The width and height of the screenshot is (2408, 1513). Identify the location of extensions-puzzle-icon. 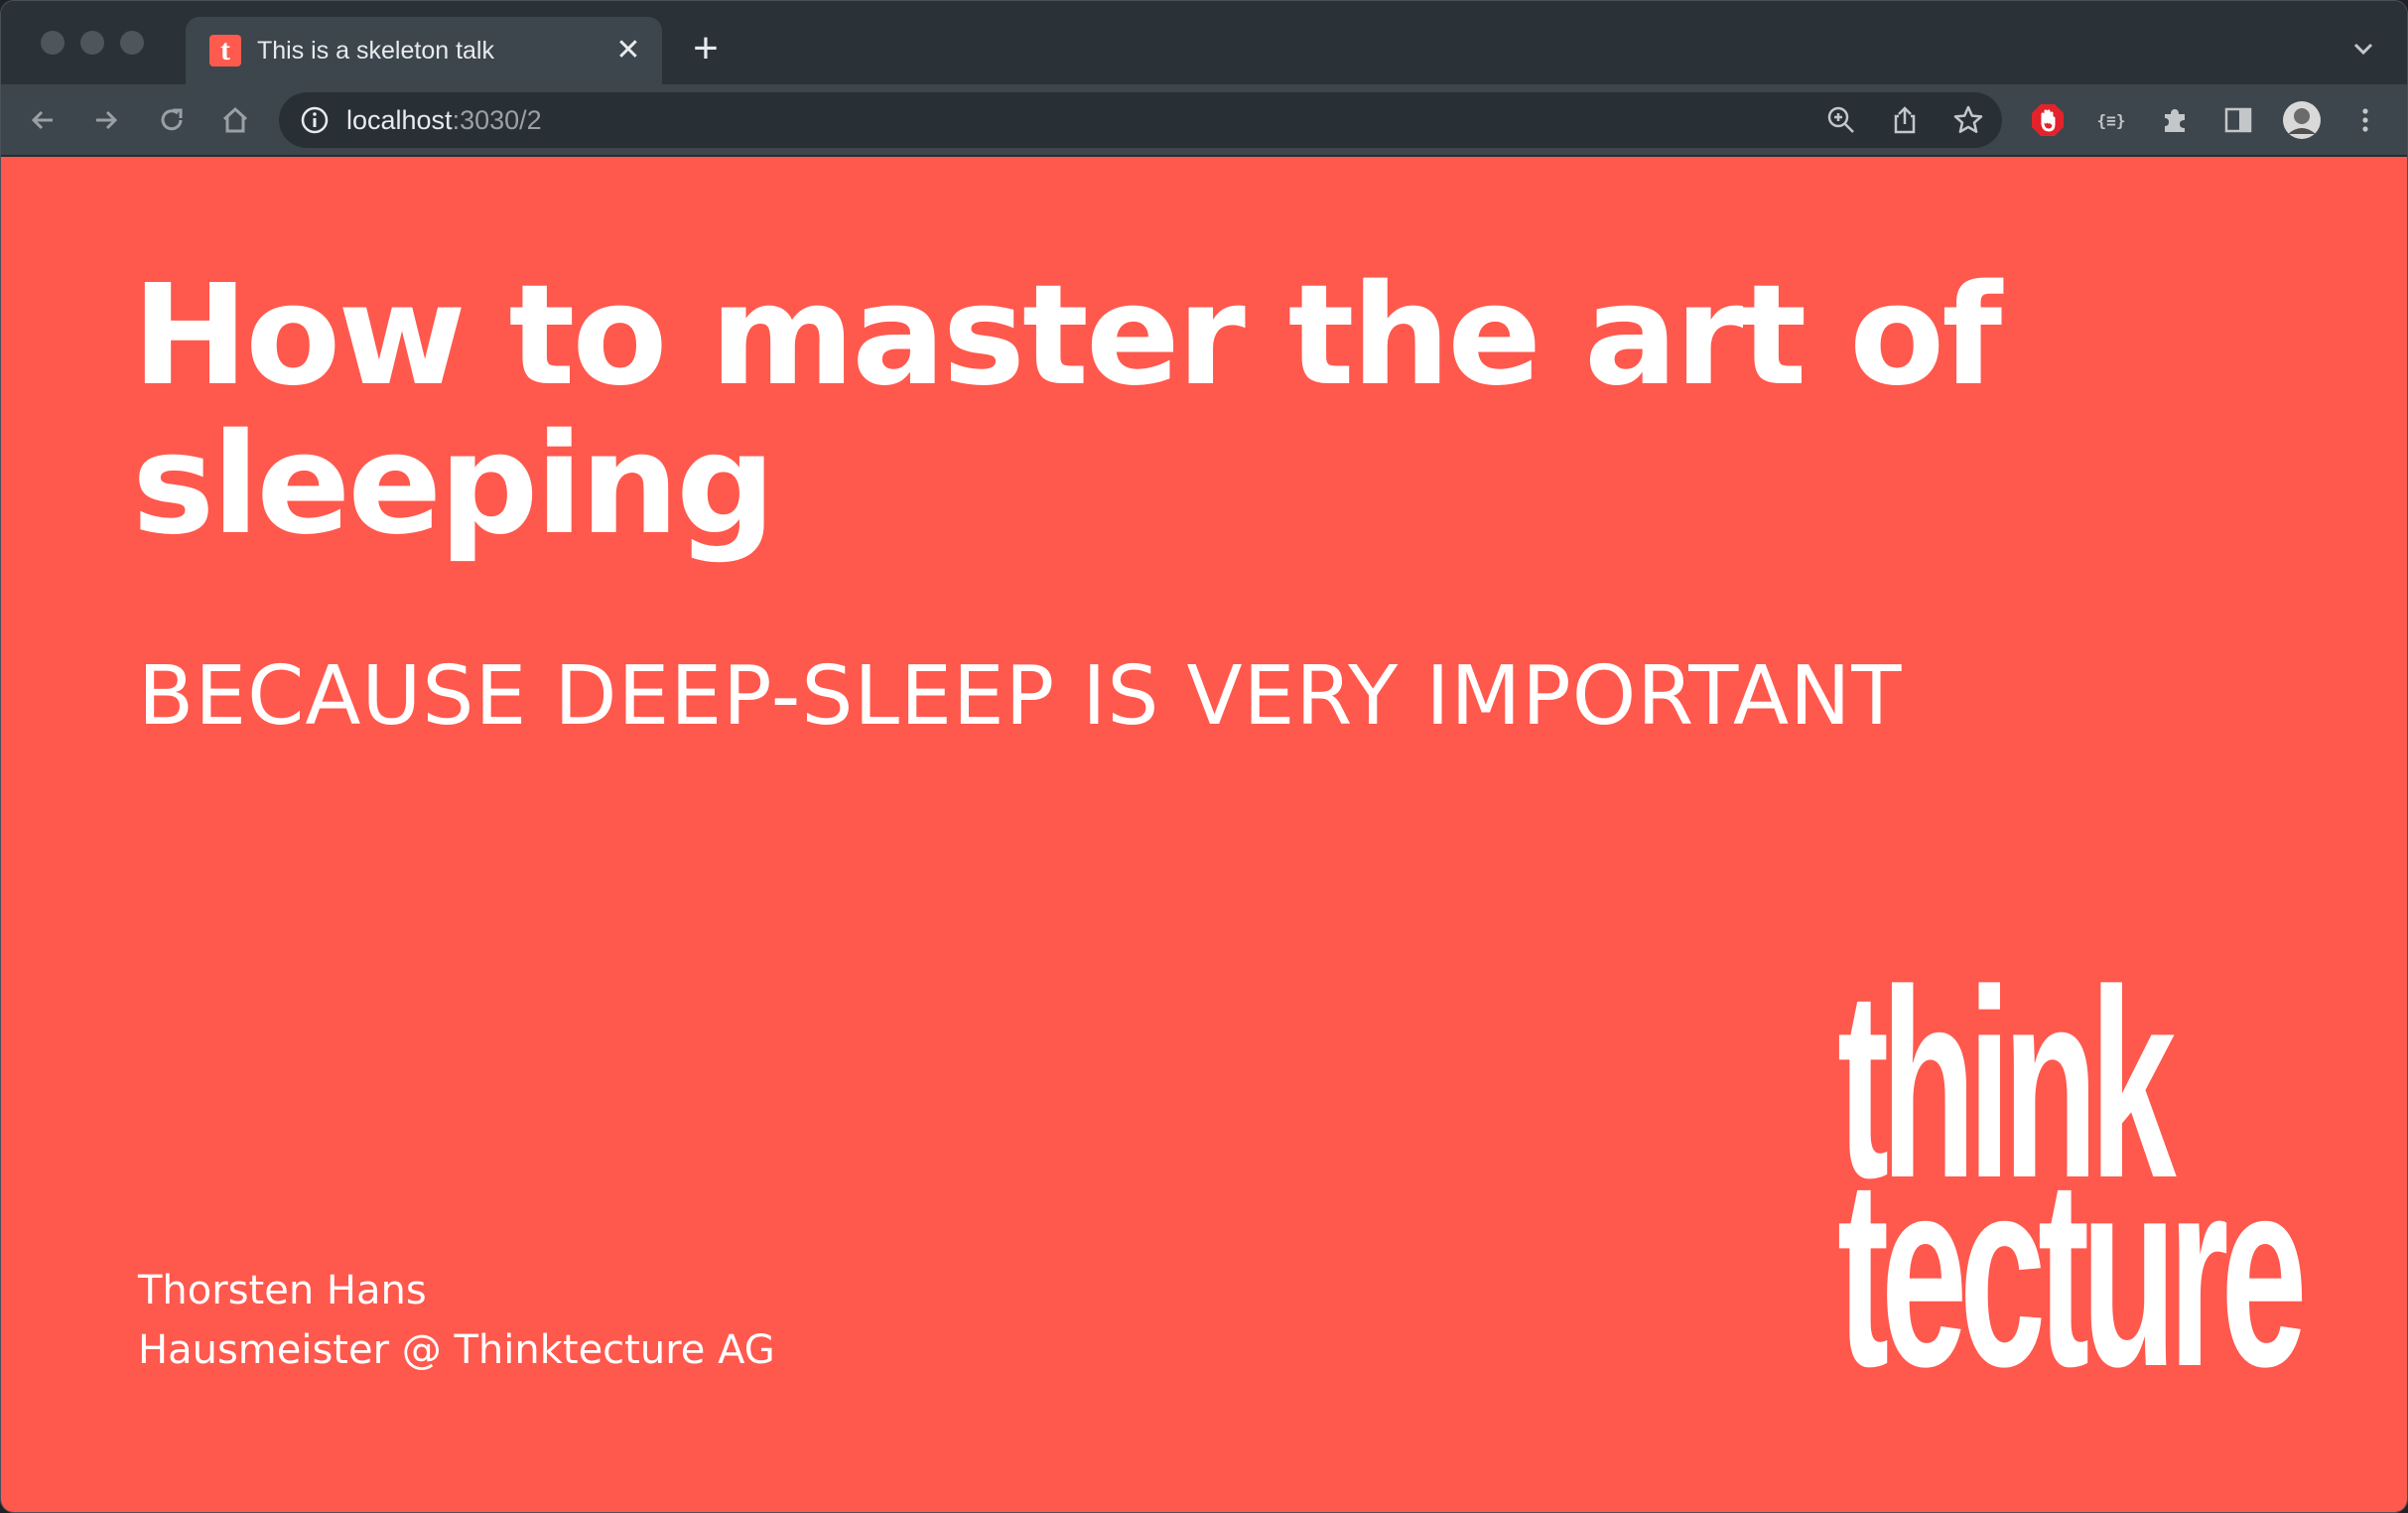
(2175, 120).